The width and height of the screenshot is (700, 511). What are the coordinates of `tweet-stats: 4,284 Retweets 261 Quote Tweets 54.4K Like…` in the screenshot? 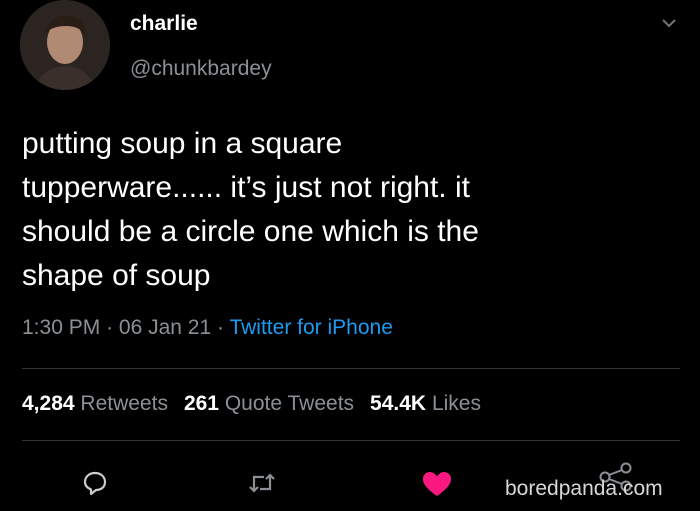 It's located at (251, 404).